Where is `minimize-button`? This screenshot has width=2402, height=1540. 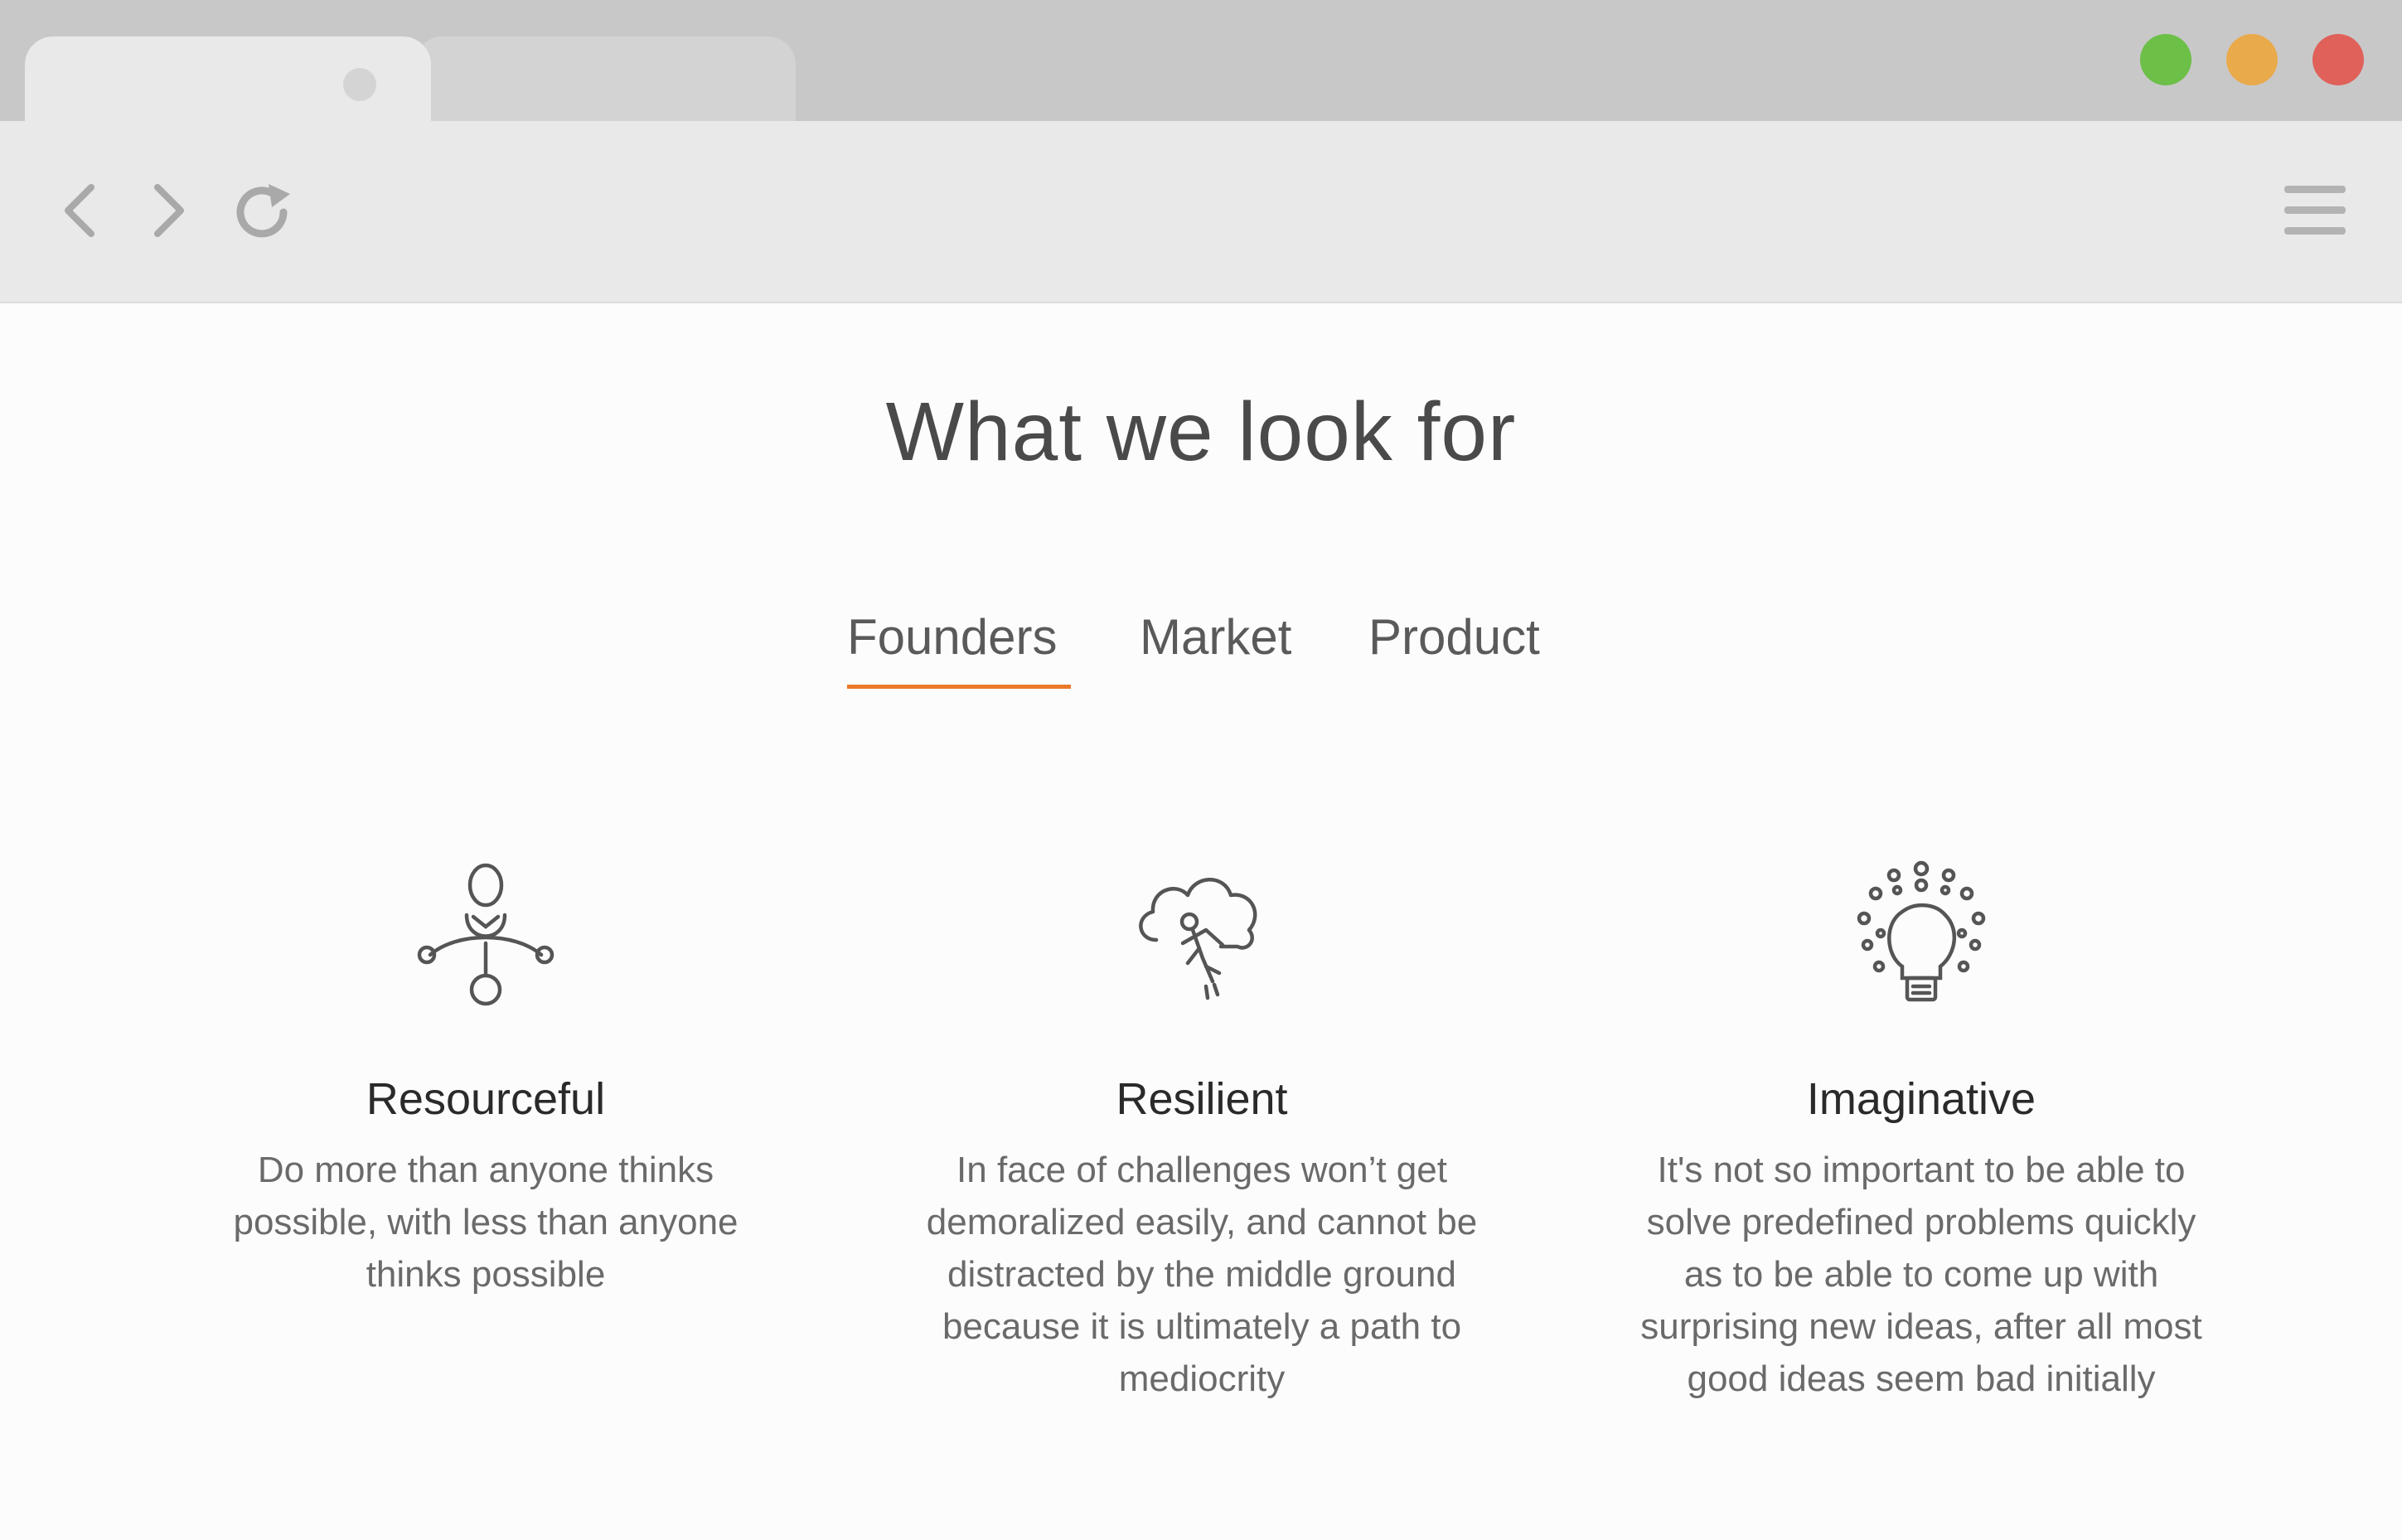 minimize-button is located at coordinates (2252, 59).